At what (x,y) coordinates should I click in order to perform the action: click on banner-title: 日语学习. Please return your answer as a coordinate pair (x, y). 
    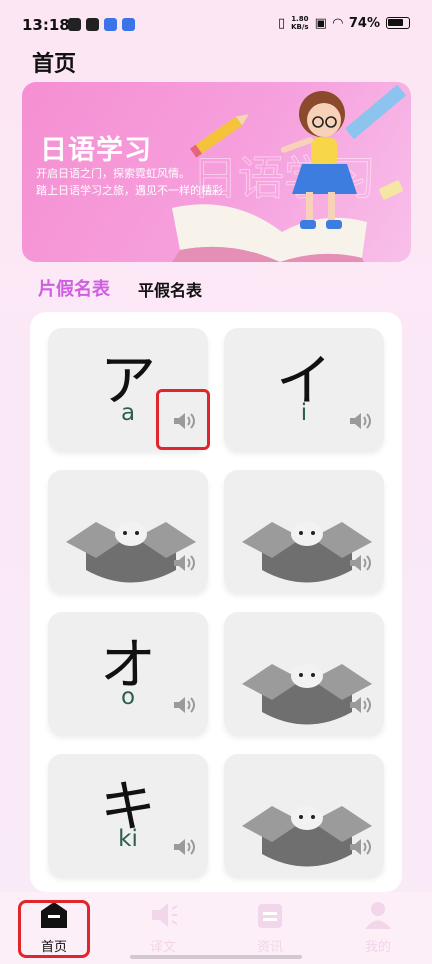
    Looking at the image, I should click on (96, 150).